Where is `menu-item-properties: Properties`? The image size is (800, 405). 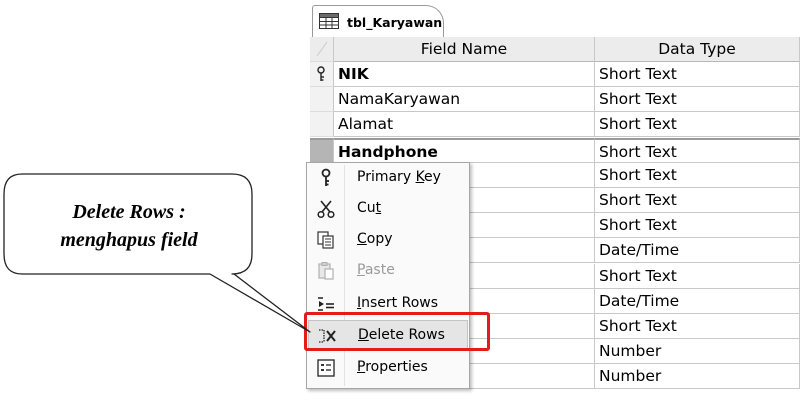 menu-item-properties: Properties is located at coordinates (388, 368).